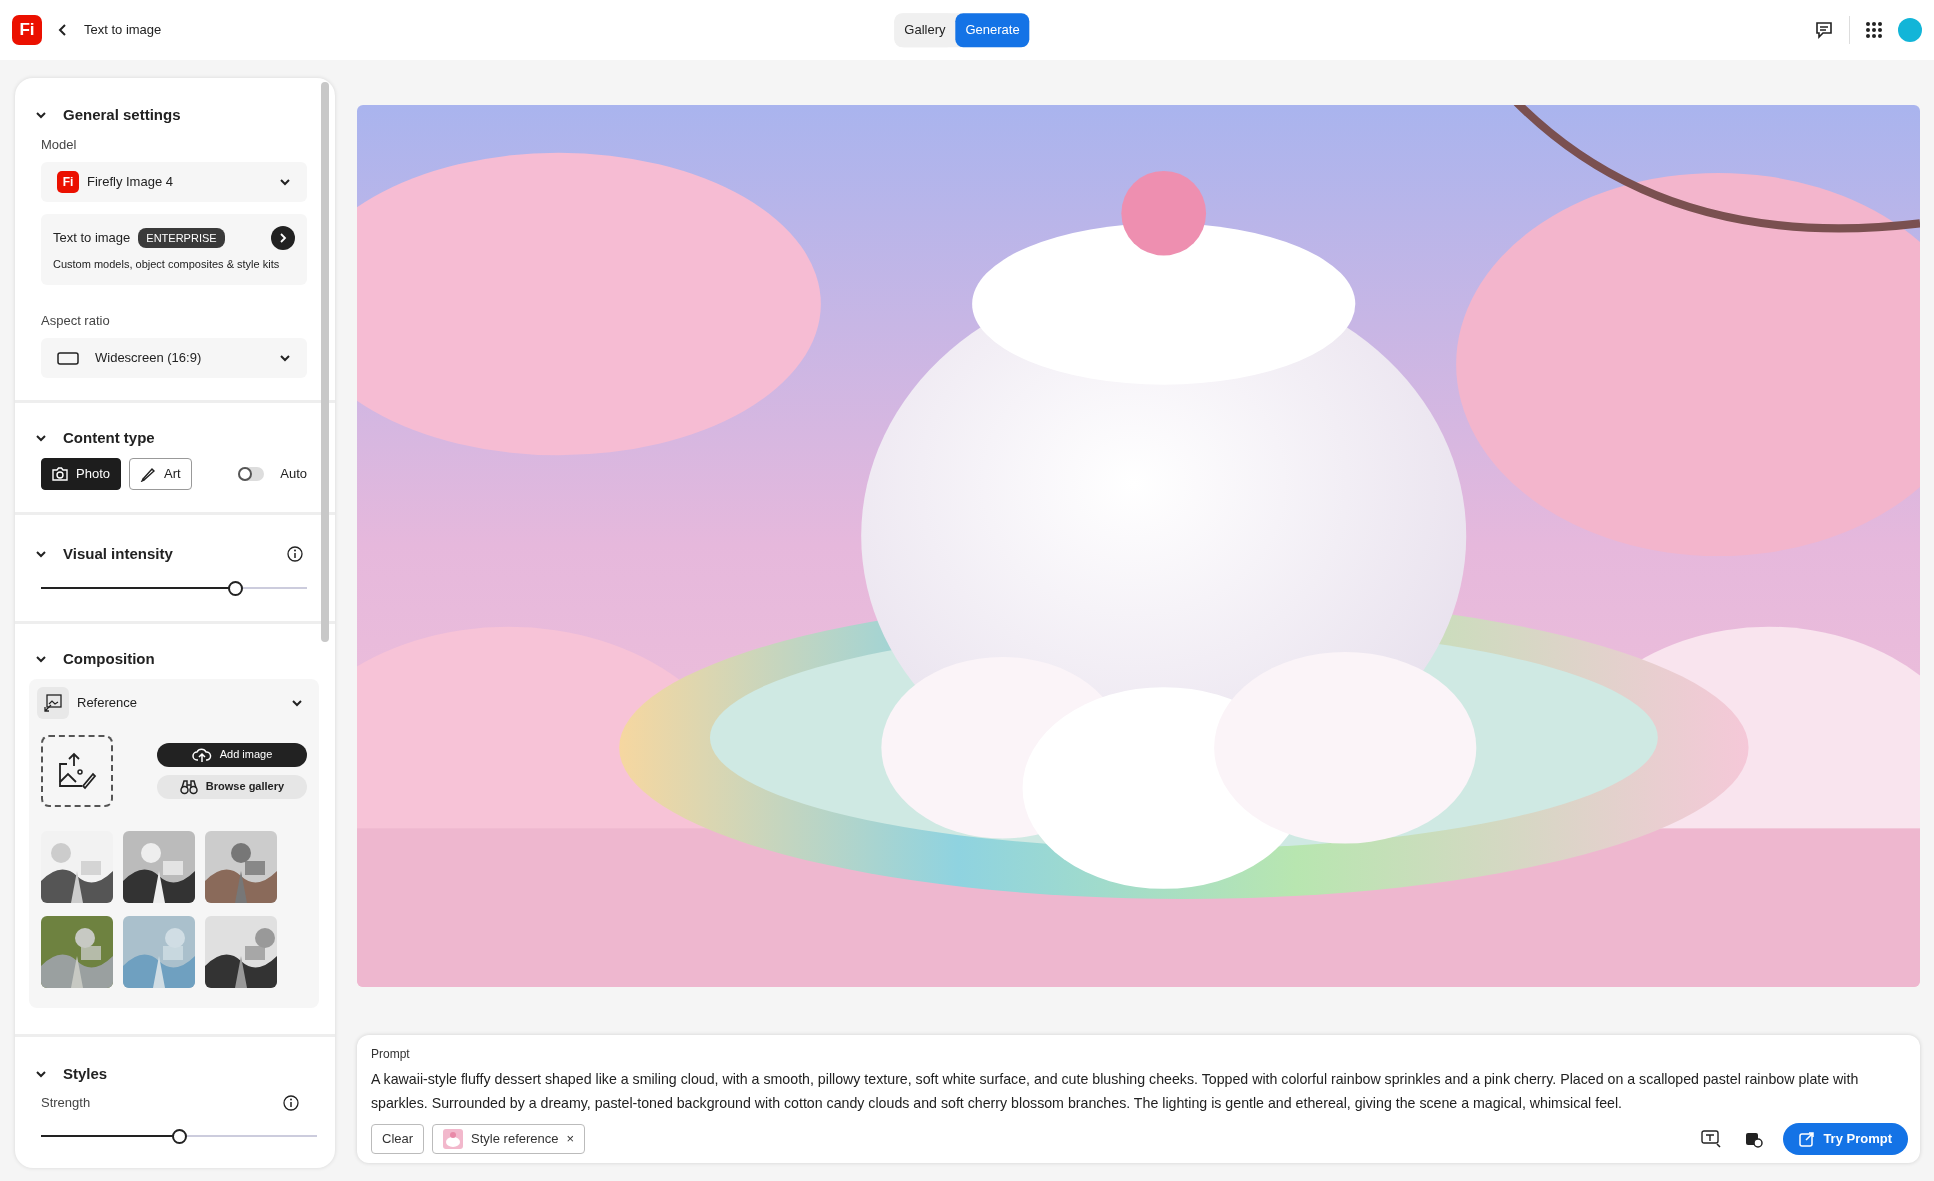 This screenshot has height=1181, width=1934. Describe the element at coordinates (1139, 1091) in the screenshot. I see `prompt-field: A kawaii-style fluffy dessert shaped like a smiling cloud, with a smooth, pillowy texture, soft white surface, and cute blushing cheeks. Topped with colorful rainbow sprinkles and a pink cherry. Placed on a scalloped pastel rainbow plate with sparkles. Surrounded by a dreamy, pastel-toned background with cotton candy clouds and soft cherry blossom branches. The lighting is gentle and ethereal, giving the scene a magical, whimsical feel.` at that location.